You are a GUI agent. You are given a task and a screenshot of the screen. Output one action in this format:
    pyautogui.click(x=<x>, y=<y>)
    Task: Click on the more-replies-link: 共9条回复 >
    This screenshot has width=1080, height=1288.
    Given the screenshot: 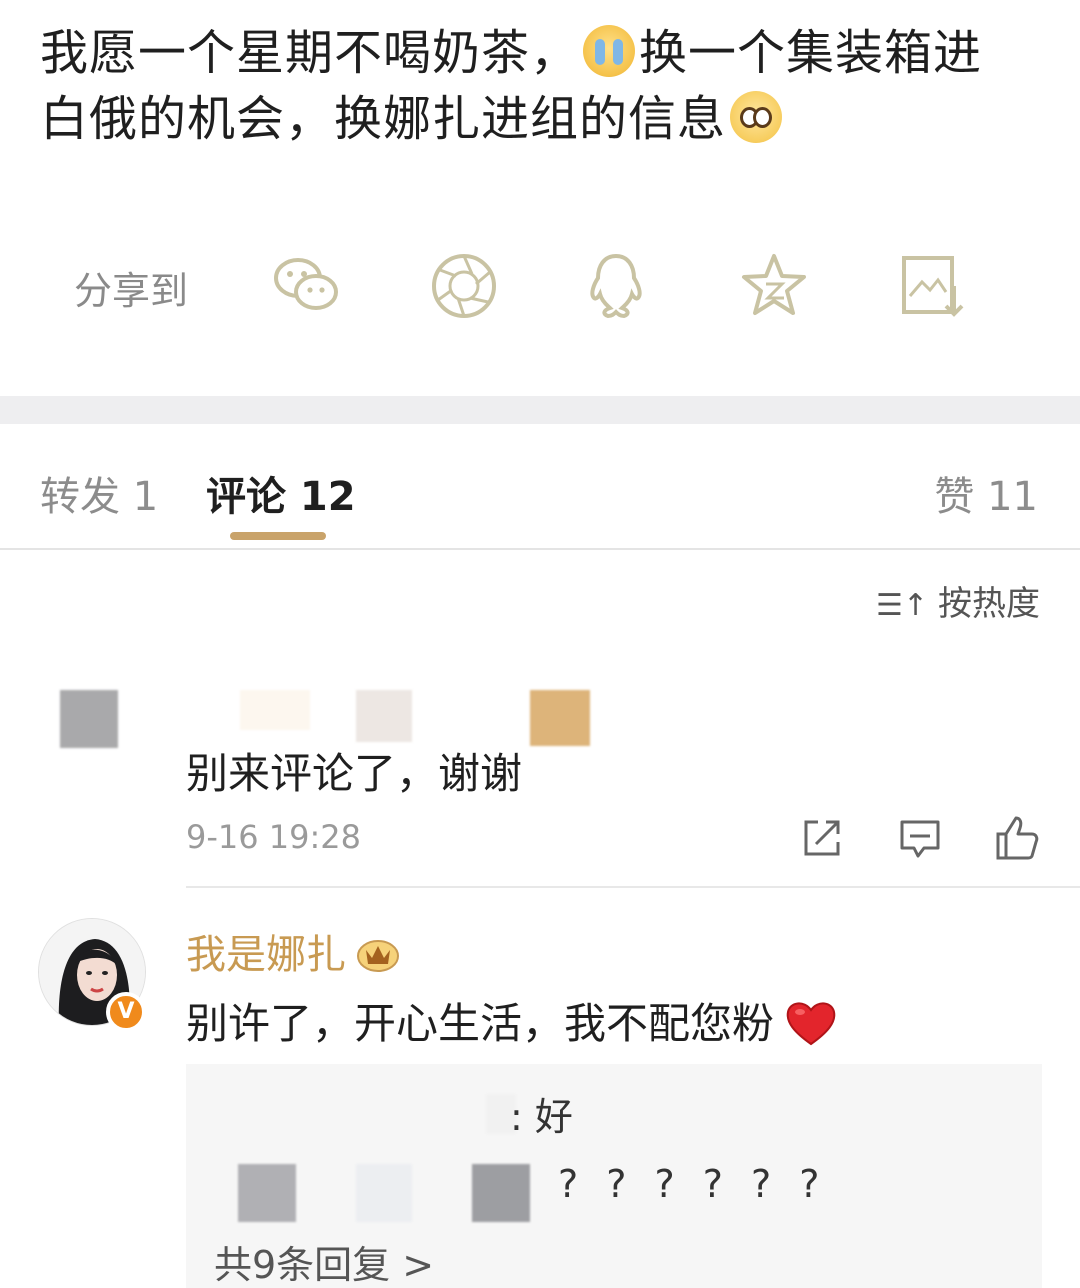 What is the action you would take?
    pyautogui.click(x=324, y=1261)
    